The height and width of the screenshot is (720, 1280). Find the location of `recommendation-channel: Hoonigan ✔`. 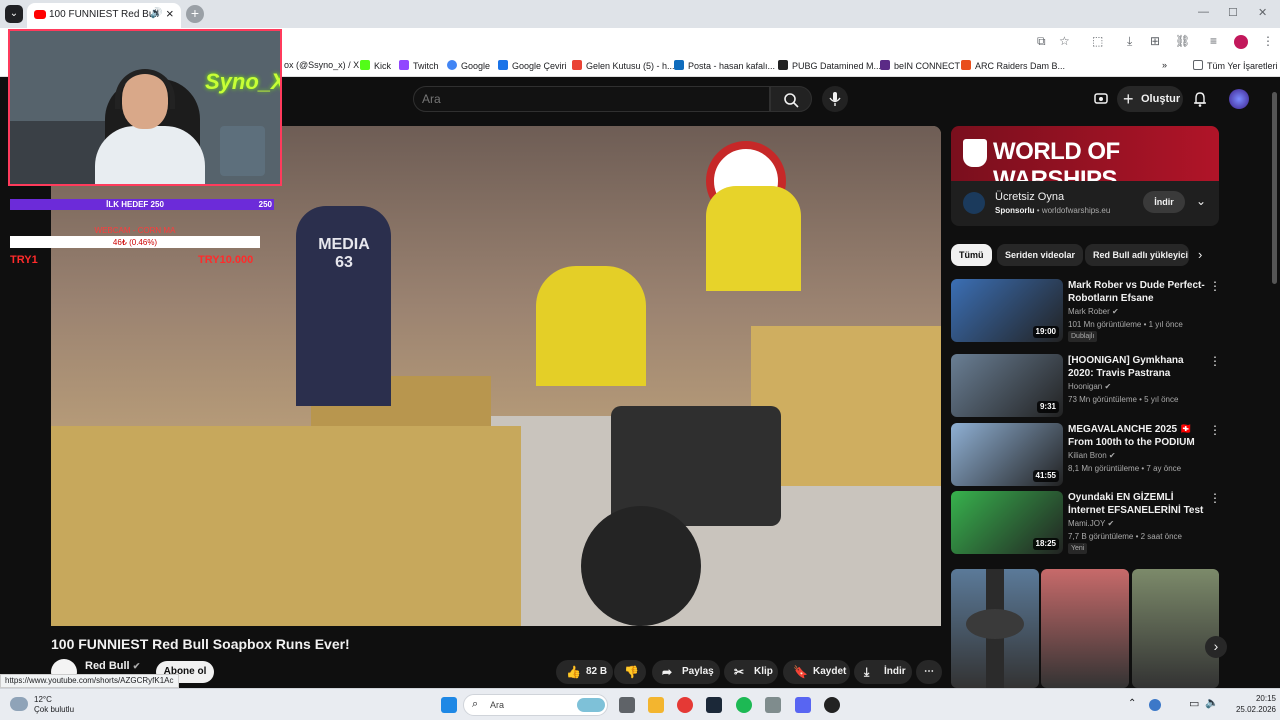

recommendation-channel: Hoonigan ✔ is located at coordinates (1089, 386).